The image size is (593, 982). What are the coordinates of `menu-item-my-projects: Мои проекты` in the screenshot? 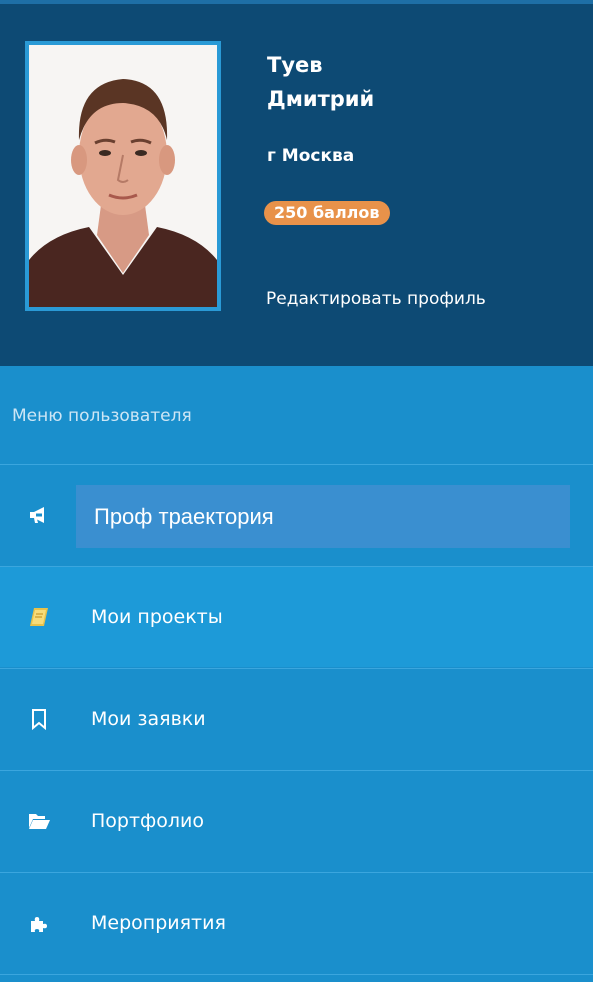 It's located at (296, 617).